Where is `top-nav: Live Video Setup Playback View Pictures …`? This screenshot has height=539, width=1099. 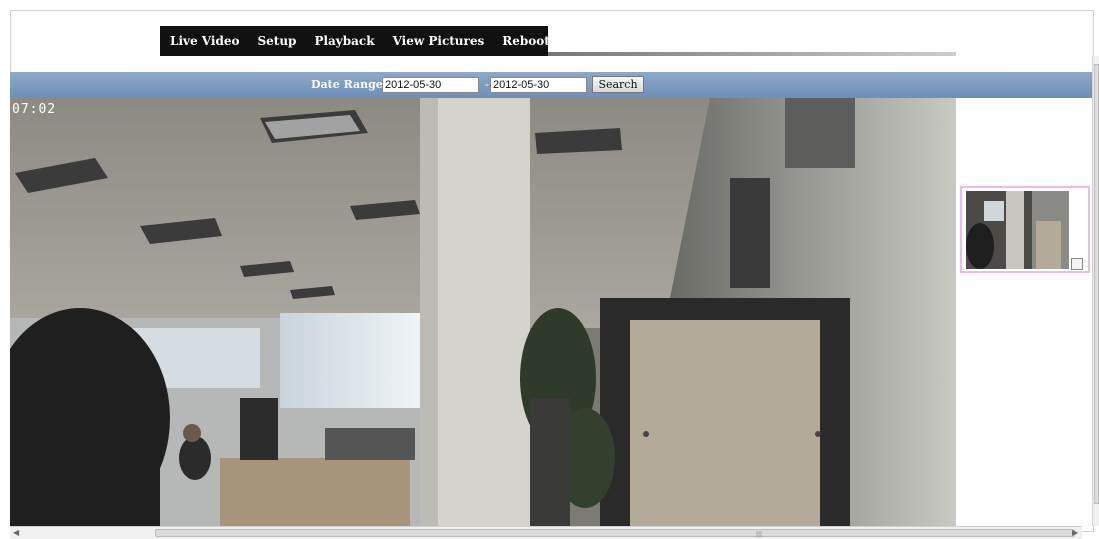
top-nav: Live Video Setup Playback View Pictures … is located at coordinates (377, 41).